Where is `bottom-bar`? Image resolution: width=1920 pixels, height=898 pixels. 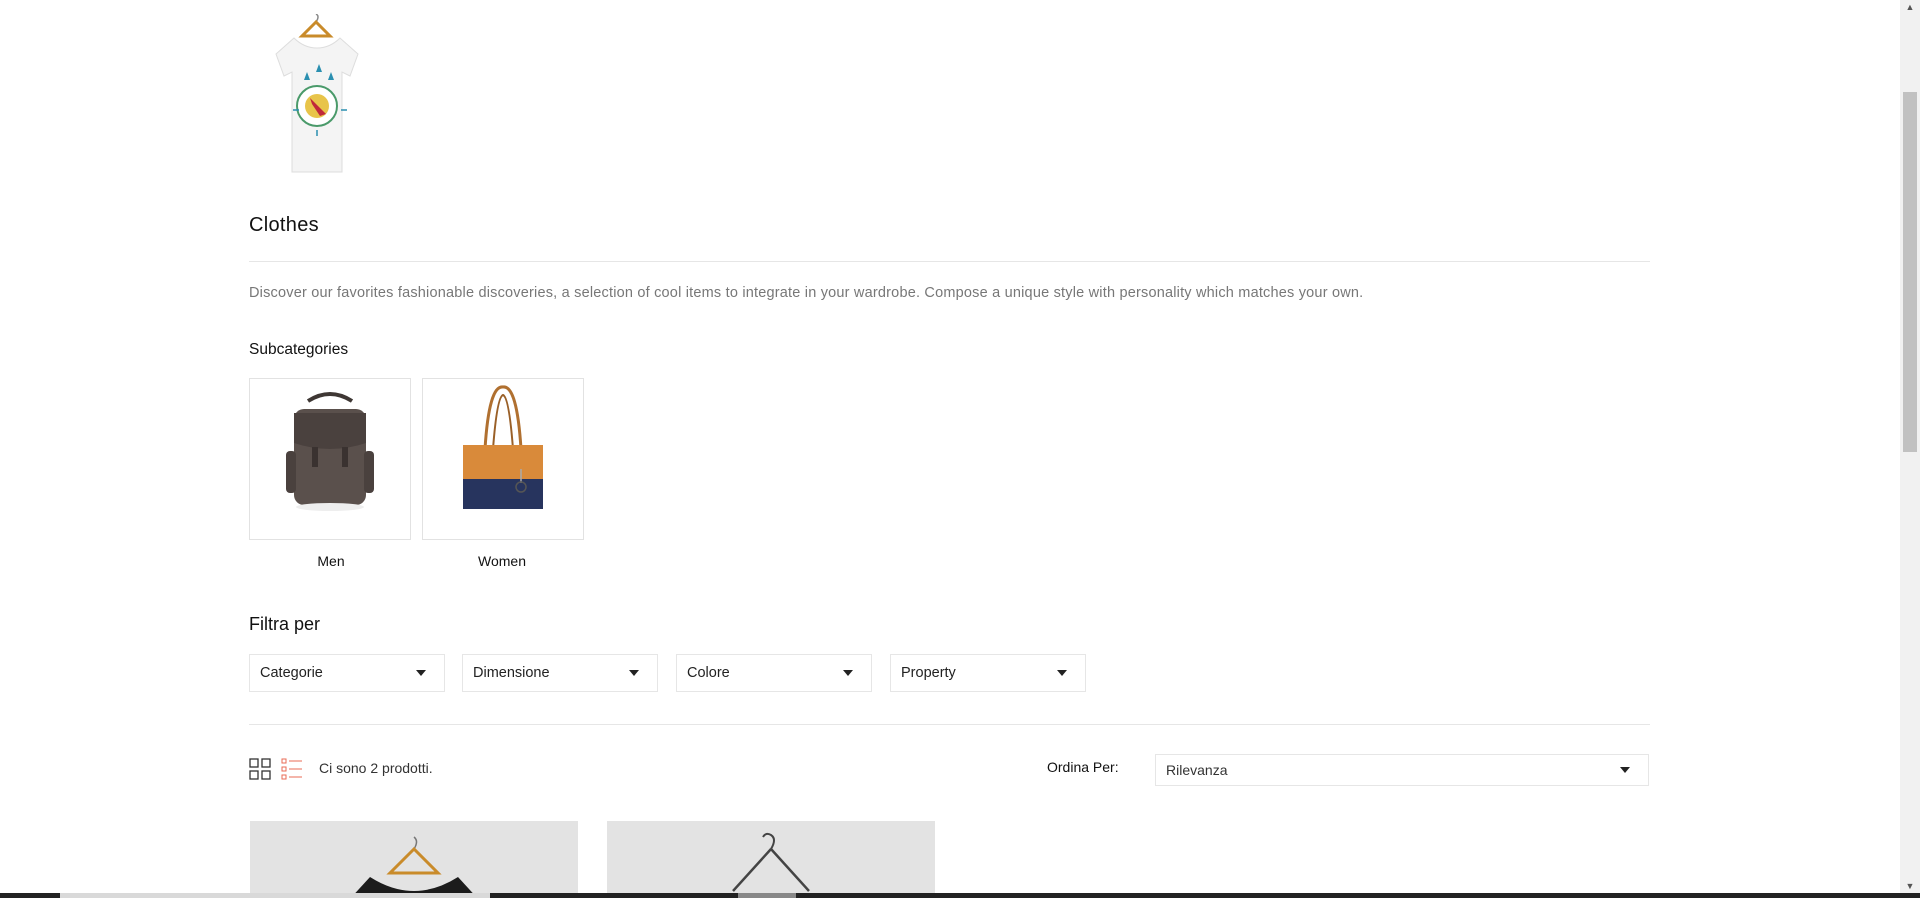 bottom-bar is located at coordinates (960, 895).